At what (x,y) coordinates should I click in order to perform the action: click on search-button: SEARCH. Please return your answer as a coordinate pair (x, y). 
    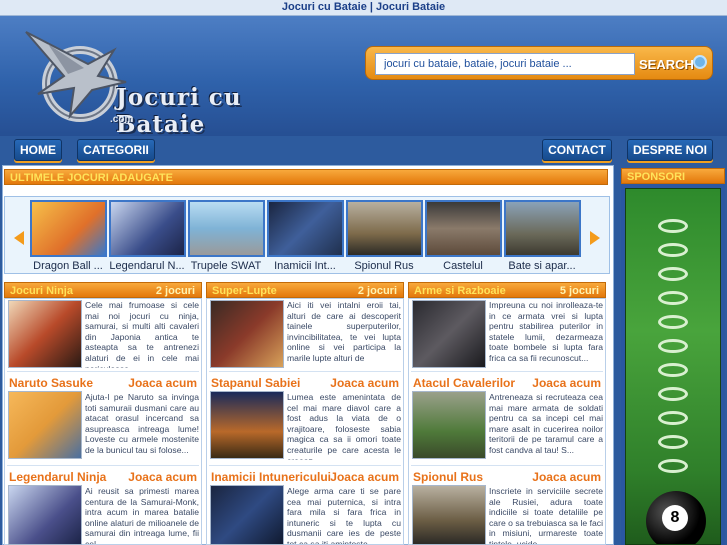
    Looking at the image, I should click on (673, 64).